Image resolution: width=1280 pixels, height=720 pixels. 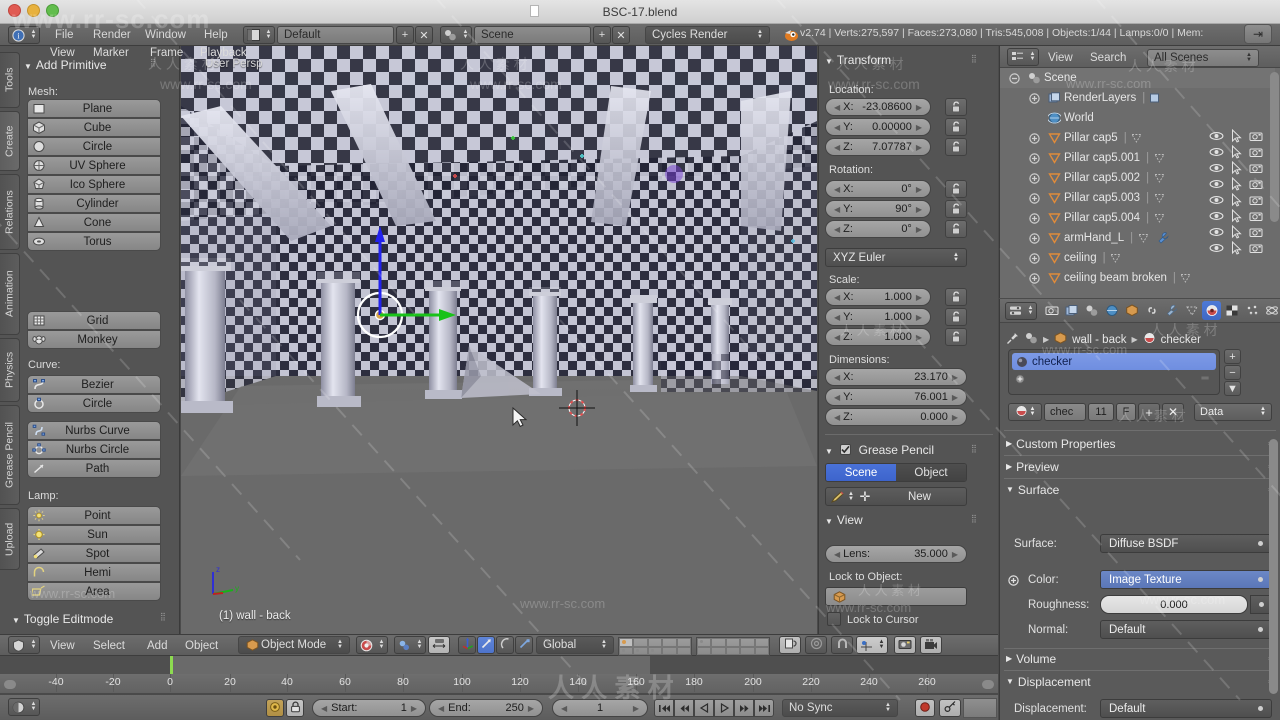 I want to click on manipulator-toggle-button, so click(x=439, y=645).